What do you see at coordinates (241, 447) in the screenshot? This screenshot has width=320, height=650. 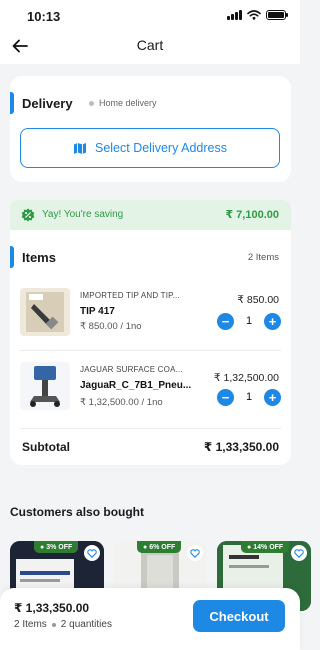 I see `subtotal-value: ₹ 1,33,350.00` at bounding box center [241, 447].